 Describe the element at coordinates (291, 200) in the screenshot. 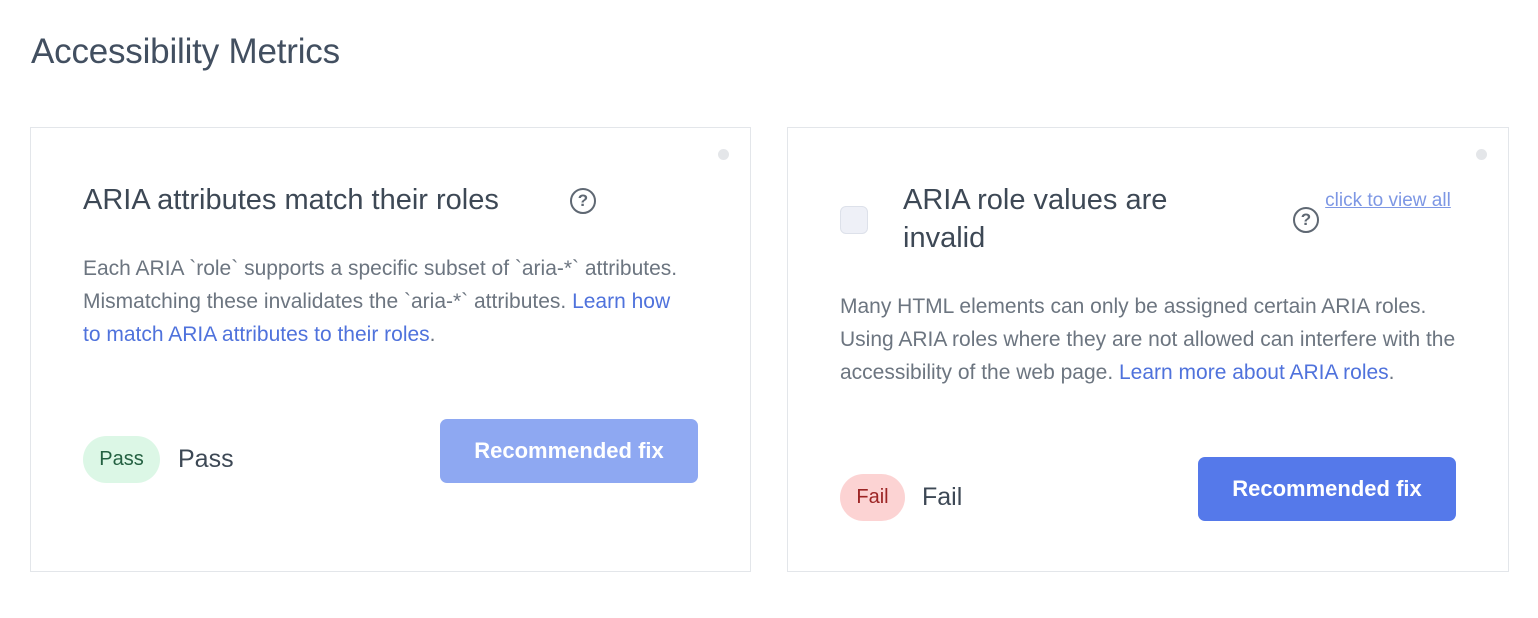

I see `card-title: ARIA attributes match their roles` at that location.